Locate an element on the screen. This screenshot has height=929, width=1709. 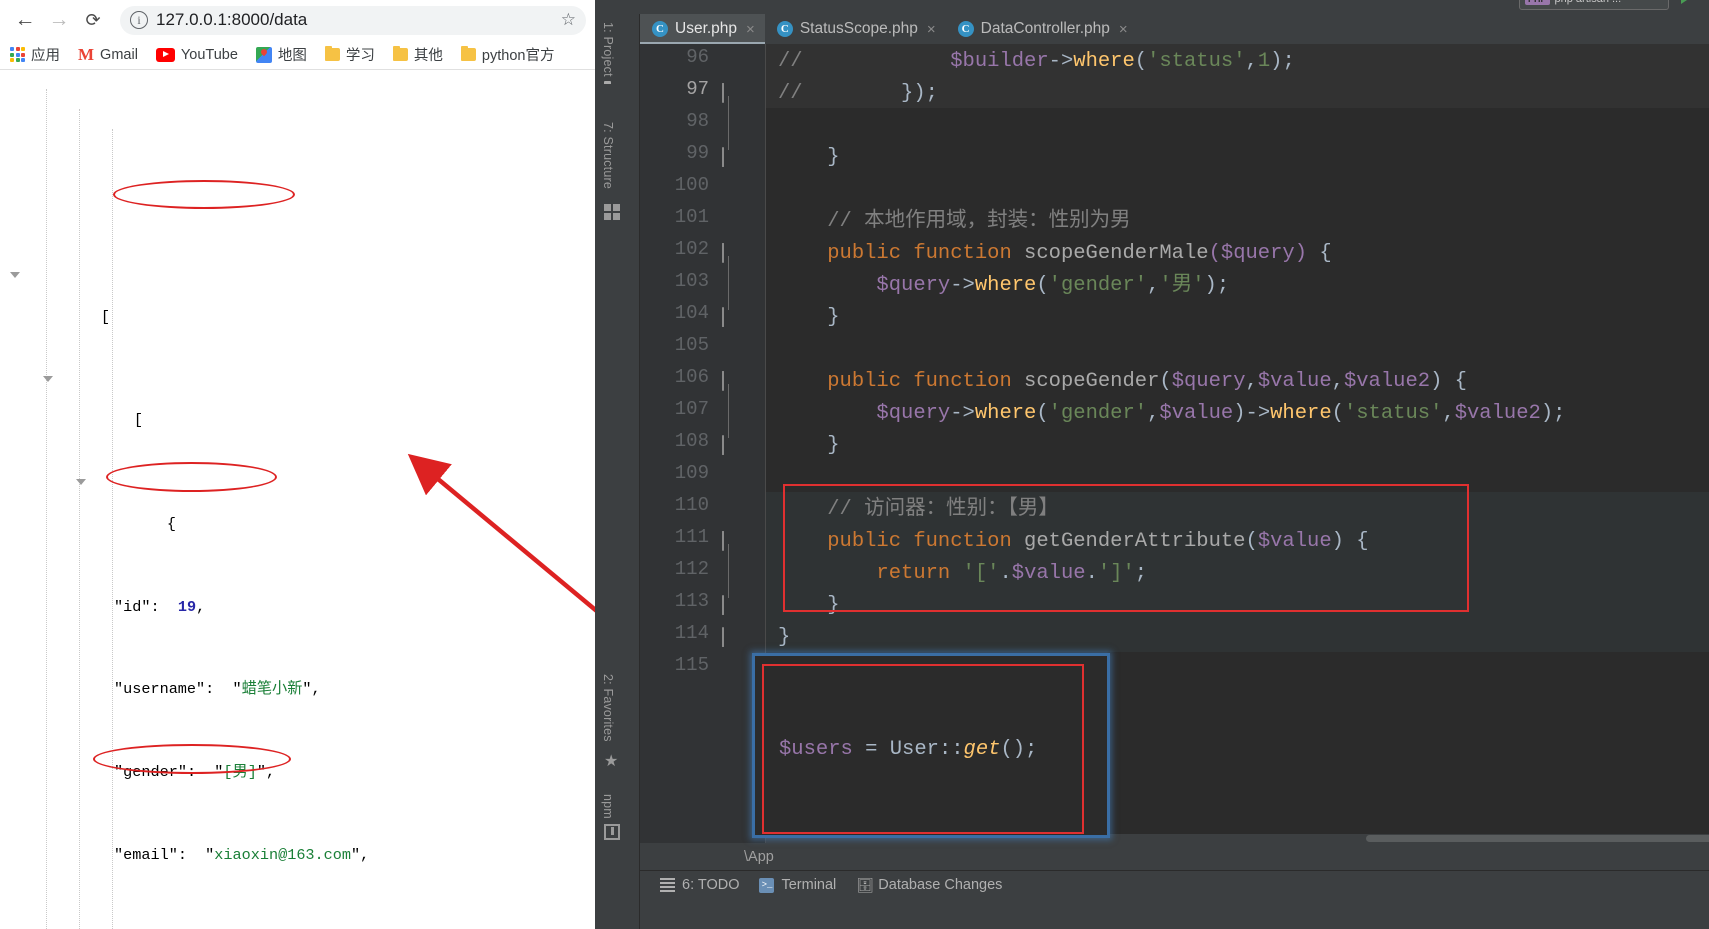
tab-statusscope-php: C StatusScope.php × is located at coordinates (855, 29).